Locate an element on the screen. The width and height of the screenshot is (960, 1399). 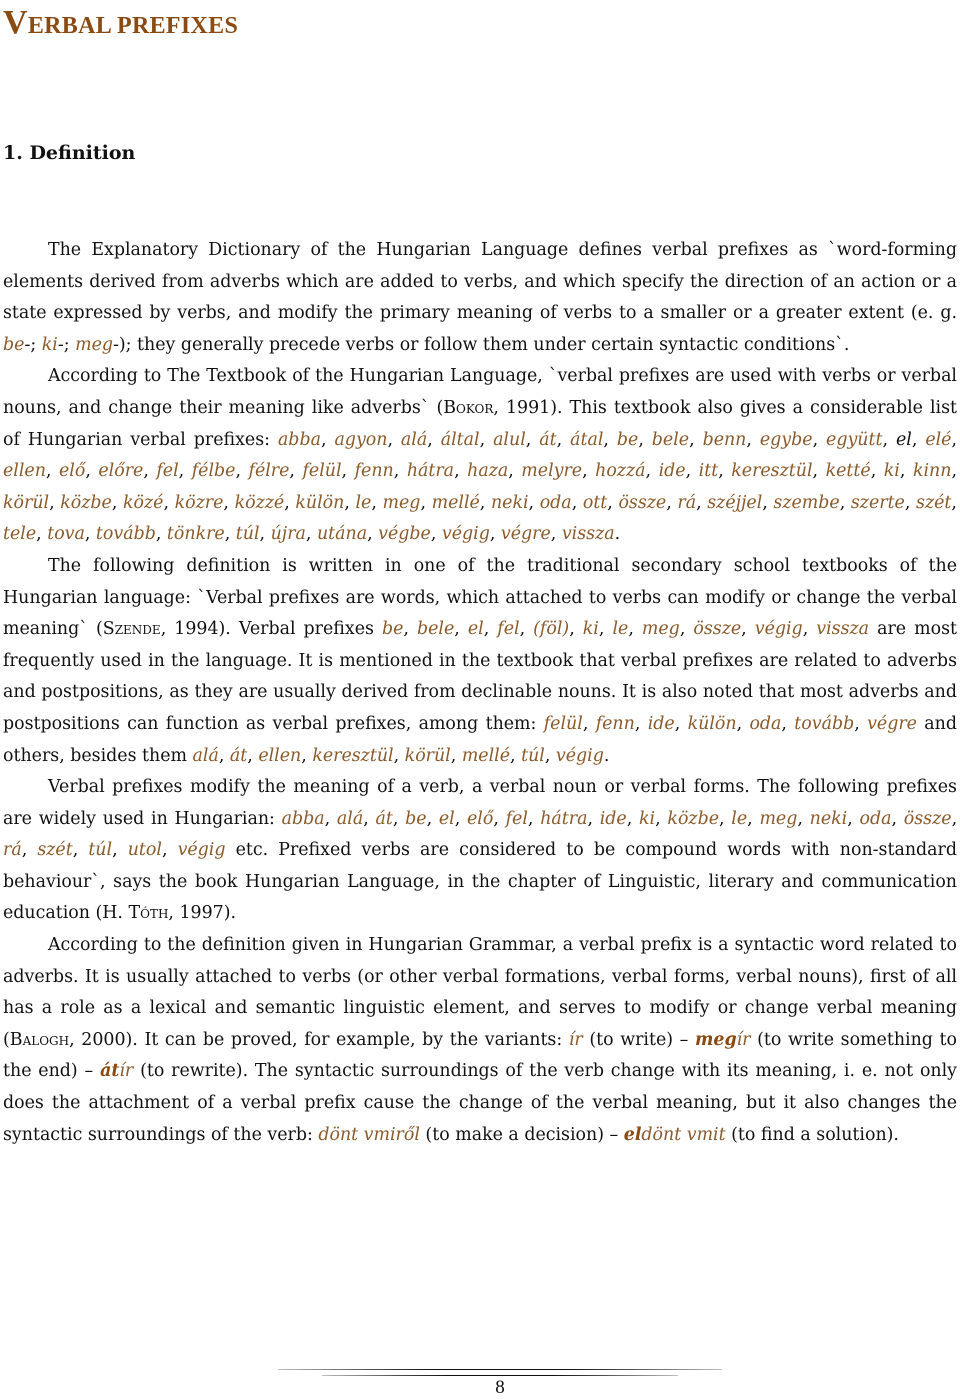
hungarian-term: végig is located at coordinates (579, 755).